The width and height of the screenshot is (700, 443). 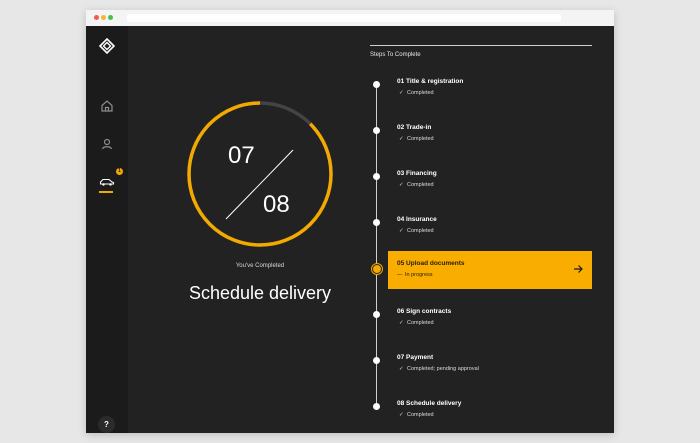 I want to click on help-button: ?, so click(x=106, y=424).